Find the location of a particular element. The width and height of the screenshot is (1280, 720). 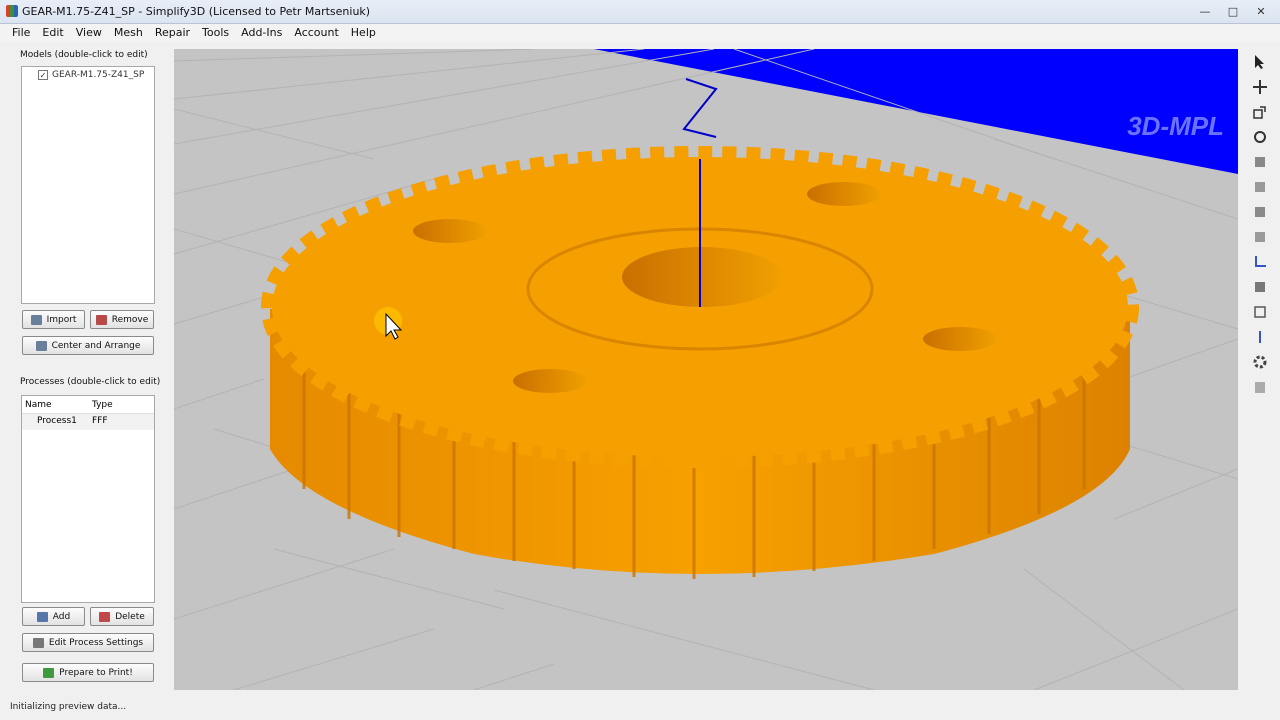

list-item: ✓ GEAR-M1.75-Z41_SP is located at coordinates (88, 73).